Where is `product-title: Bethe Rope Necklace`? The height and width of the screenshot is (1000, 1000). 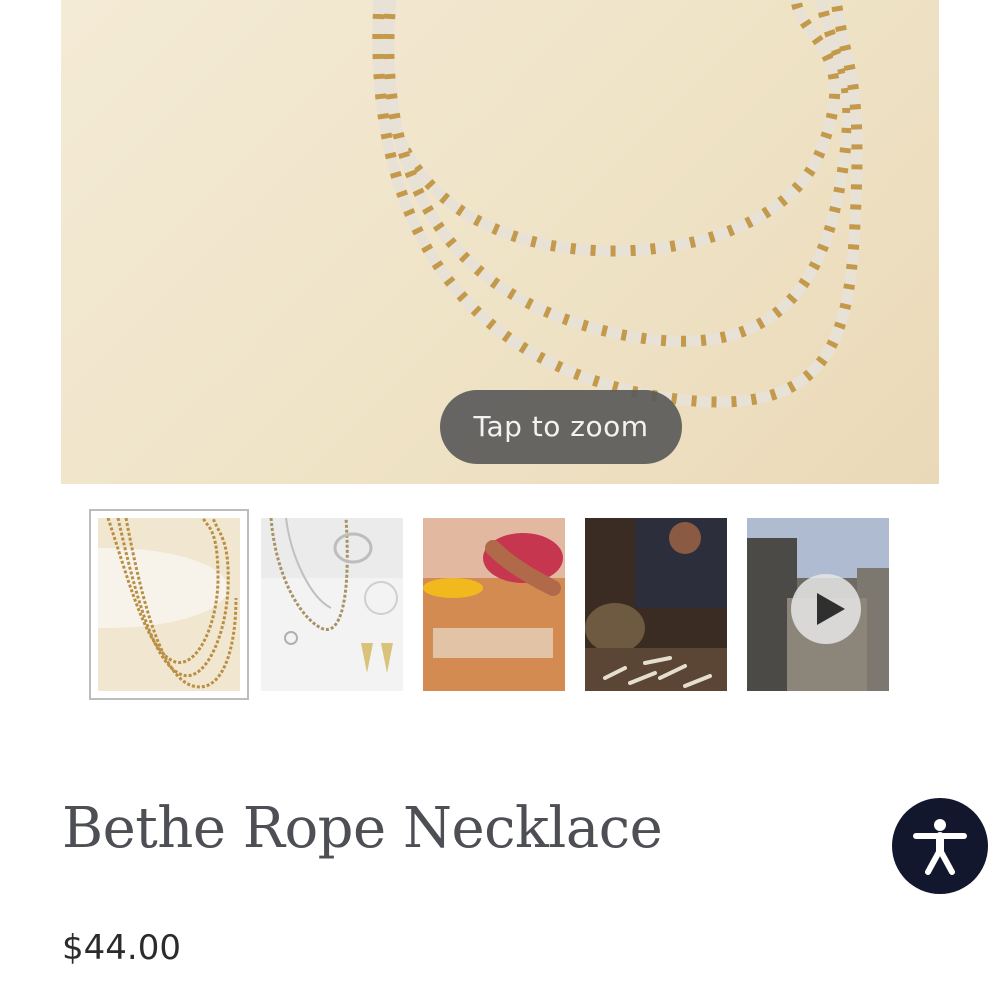 product-title: Bethe Rope Necklace is located at coordinates (362, 828).